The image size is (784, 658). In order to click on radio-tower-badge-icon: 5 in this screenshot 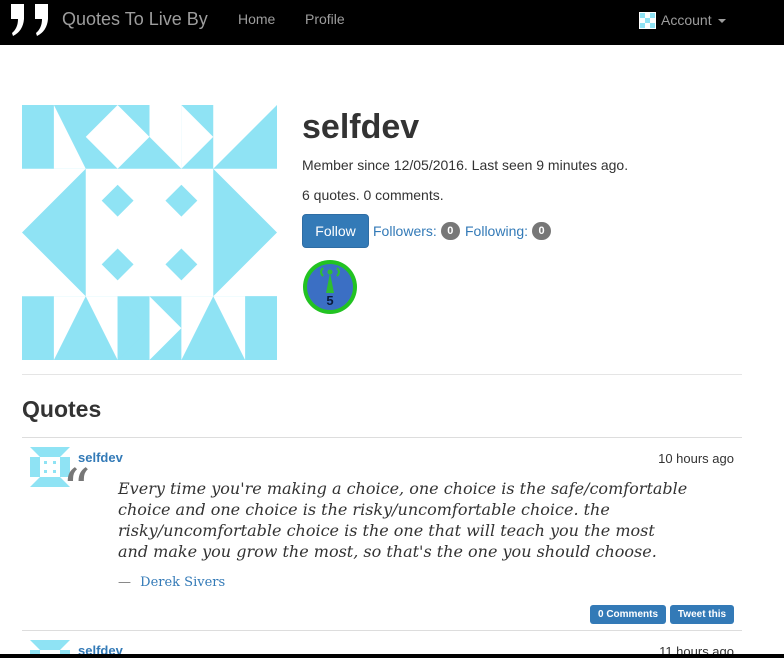, I will do `click(330, 287)`.